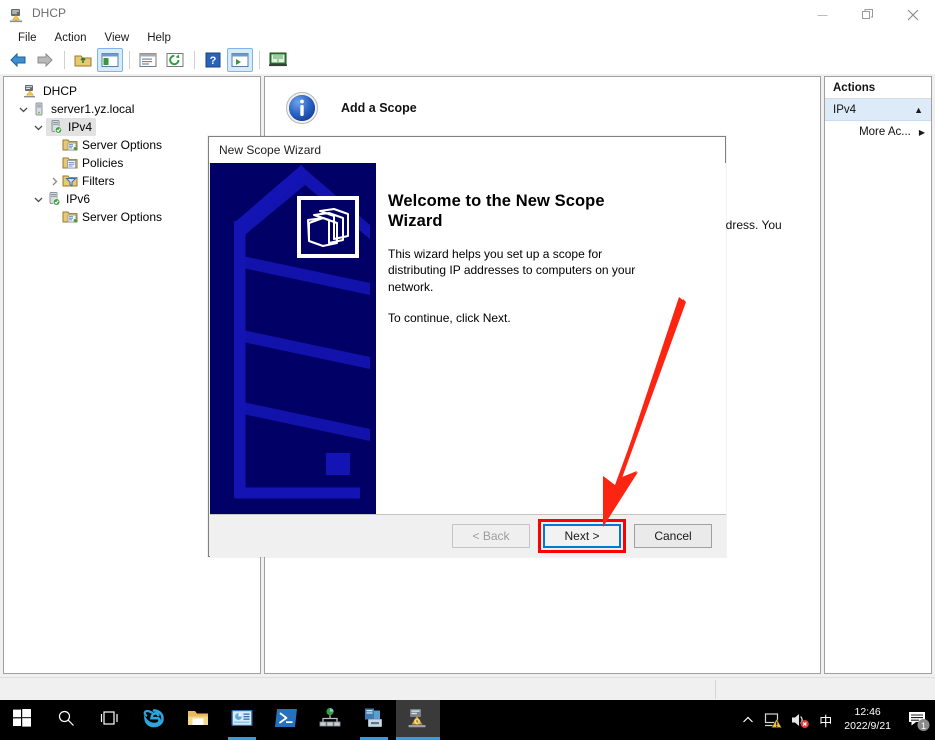  Describe the element at coordinates (159, 38) in the screenshot. I see `menu-help: Help` at that location.